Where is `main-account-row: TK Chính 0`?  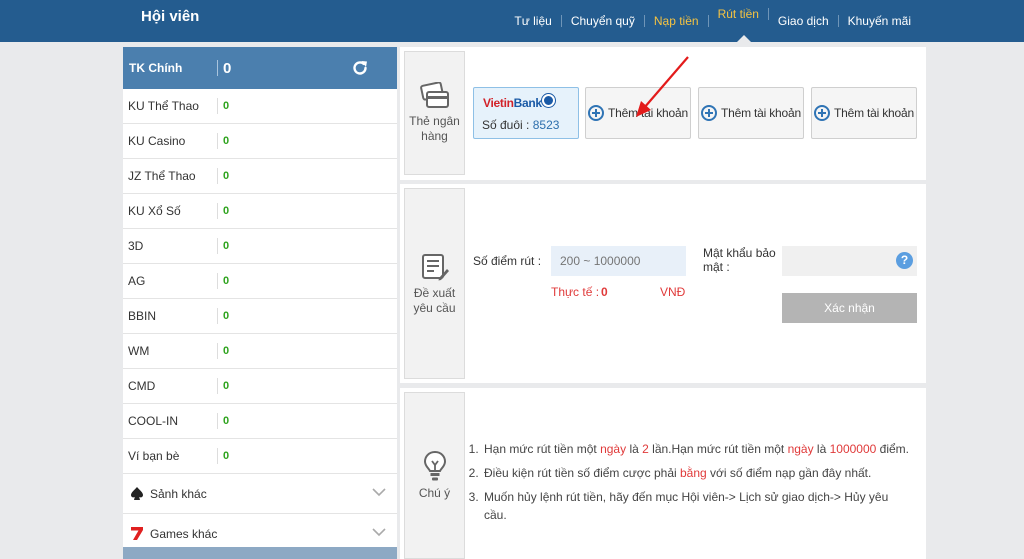
main-account-row: TK Chính 0 is located at coordinates (260, 68).